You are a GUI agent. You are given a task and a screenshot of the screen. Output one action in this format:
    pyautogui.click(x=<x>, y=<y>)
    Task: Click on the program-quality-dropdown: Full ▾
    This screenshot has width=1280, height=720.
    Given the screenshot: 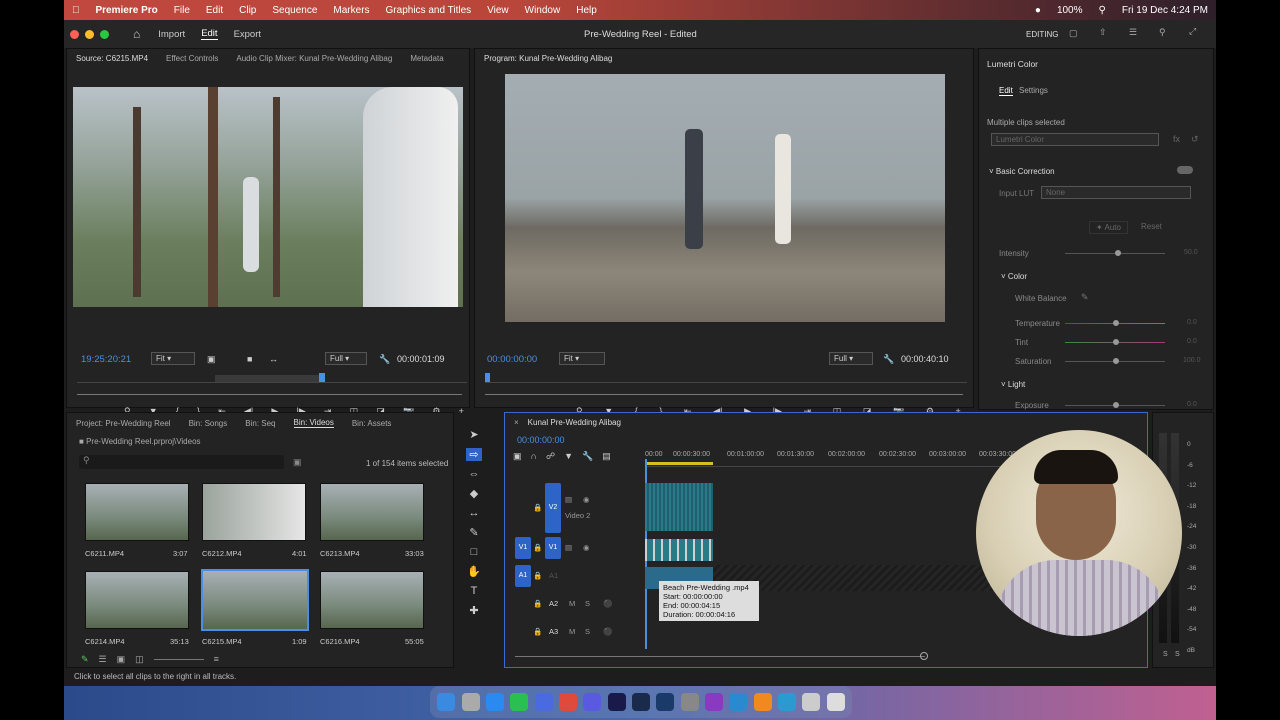 What is the action you would take?
    pyautogui.click(x=851, y=358)
    